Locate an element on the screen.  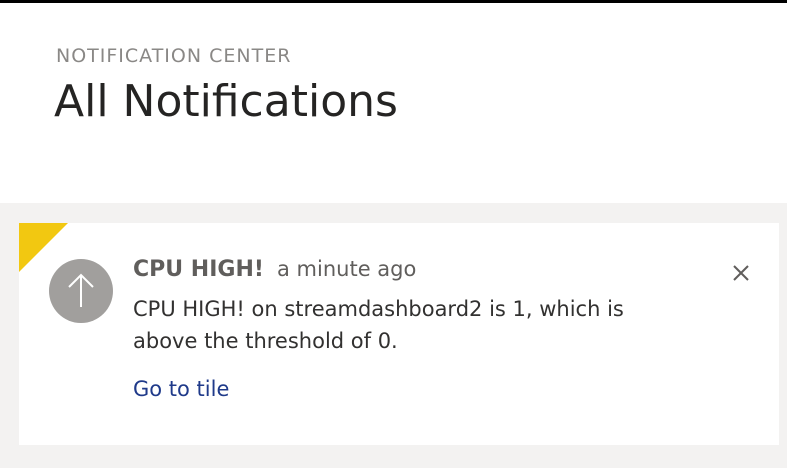
go-to-tile-link: Go to tile is located at coordinates (181, 389).